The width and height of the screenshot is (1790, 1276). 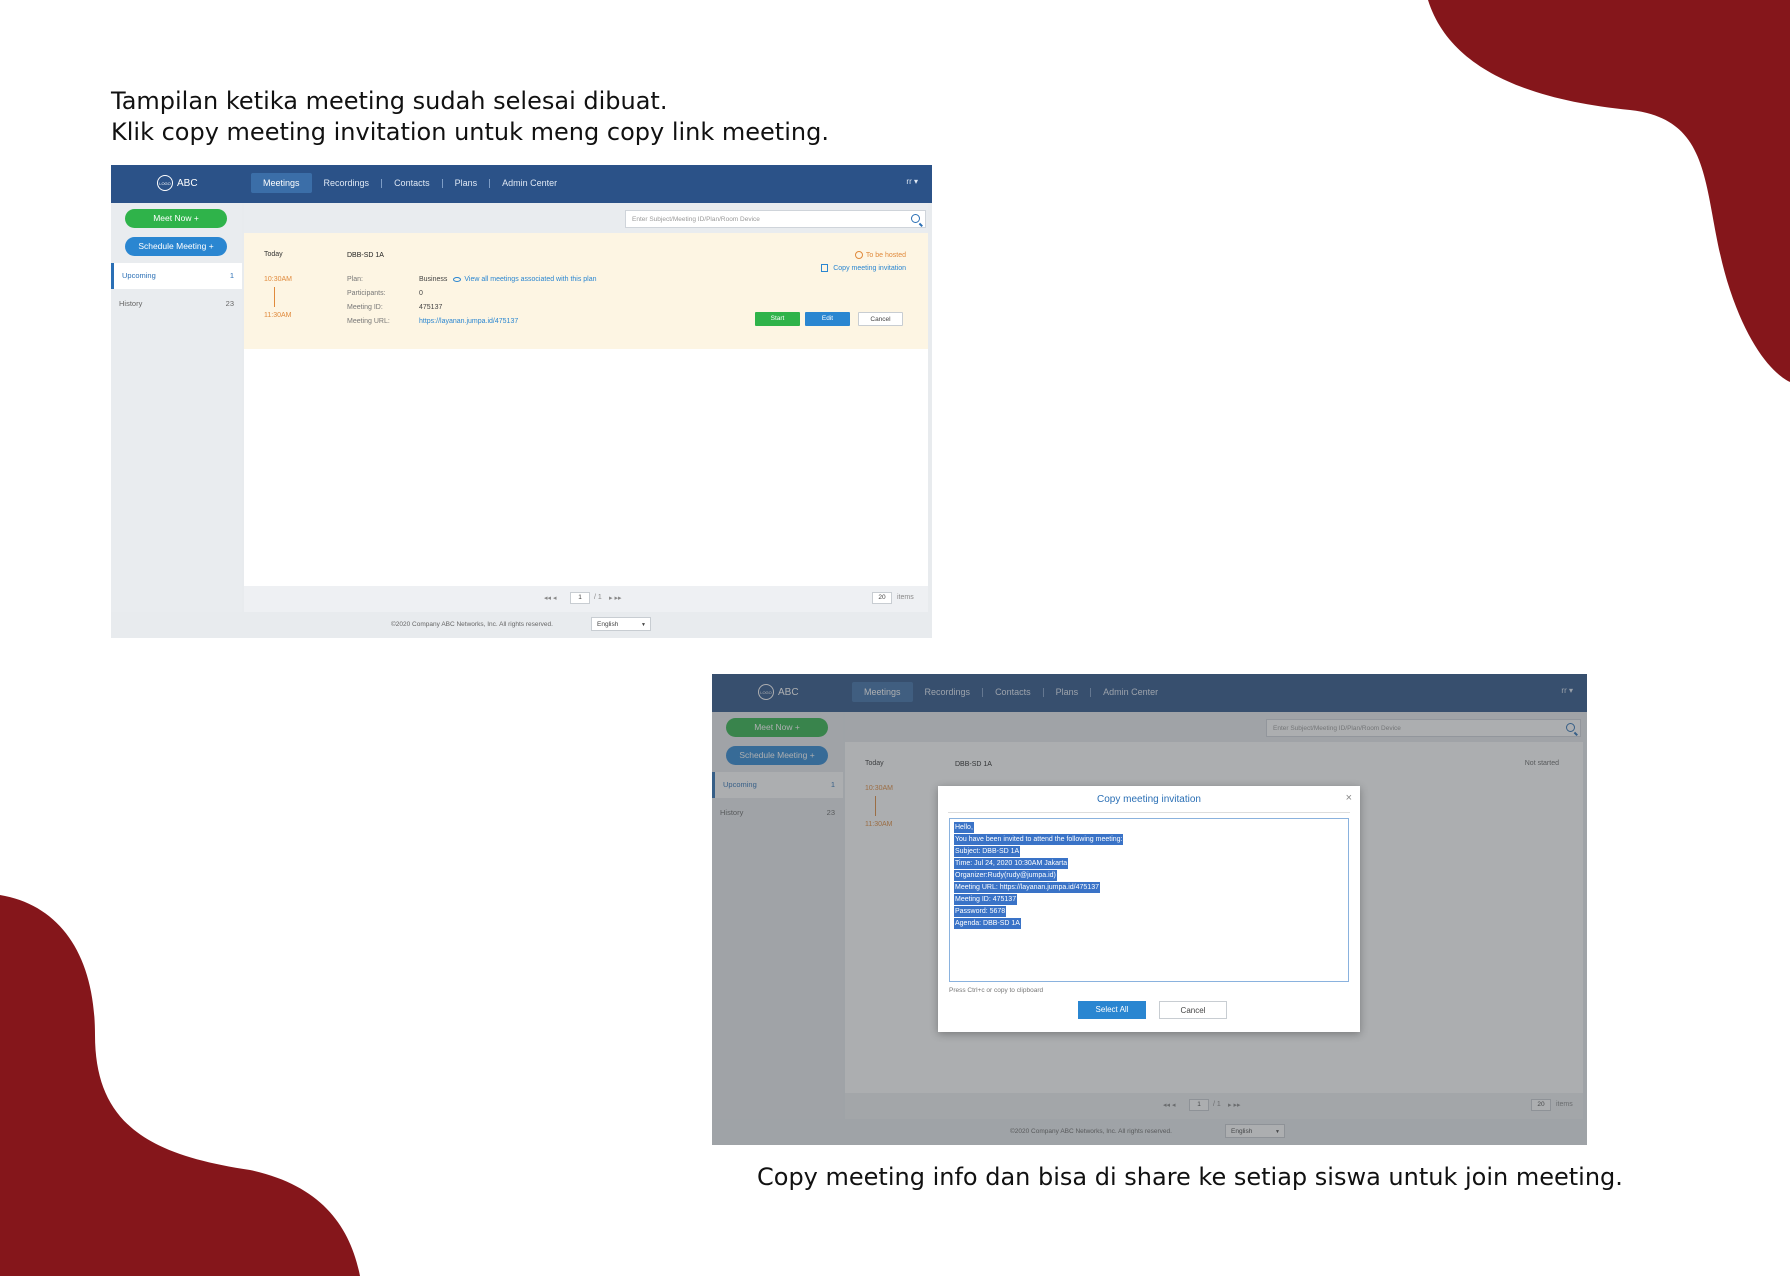 I want to click on participants-value: 0, so click(x=421, y=293).